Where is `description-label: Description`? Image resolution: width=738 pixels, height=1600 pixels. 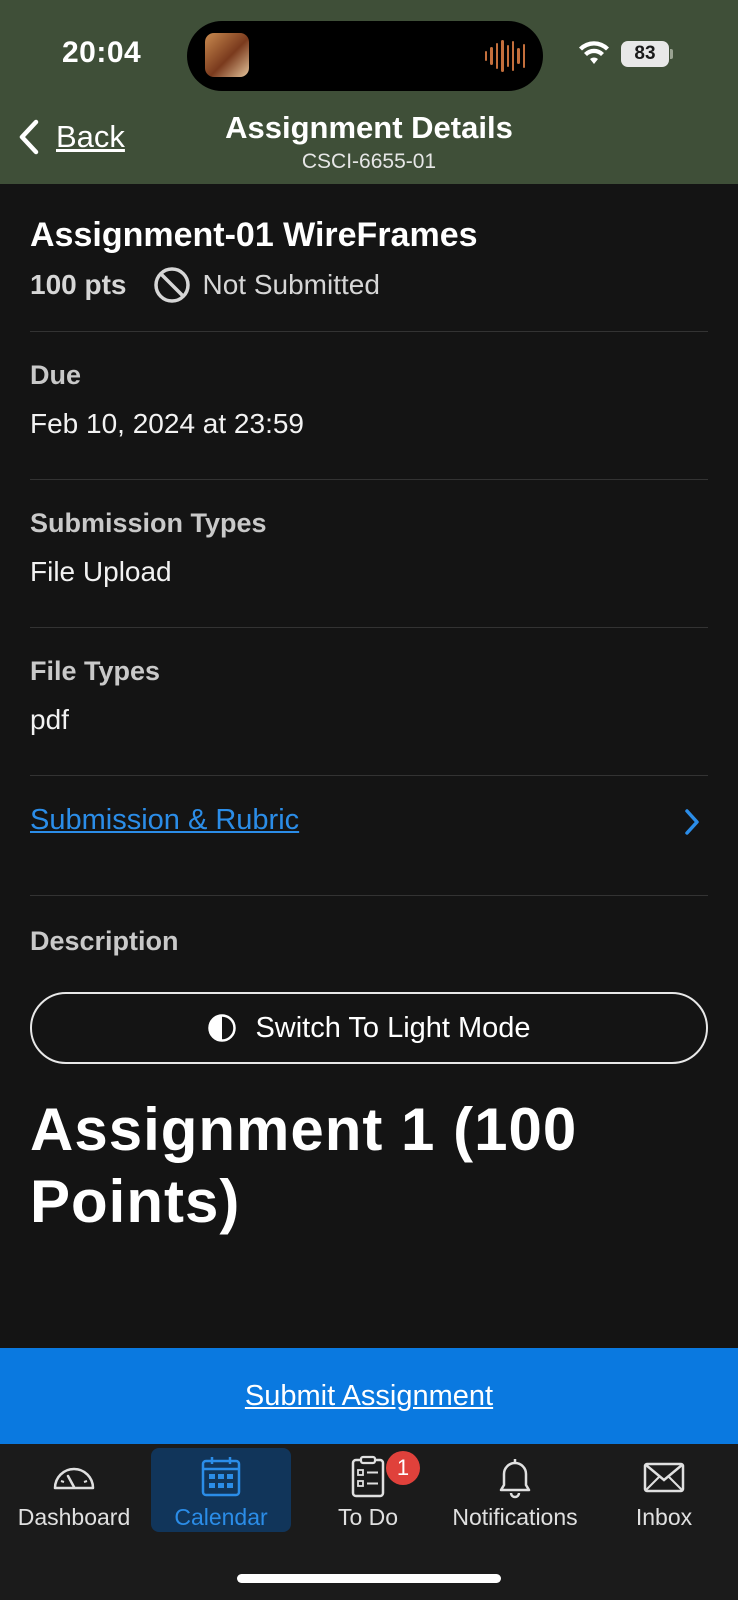
description-label: Description is located at coordinates (104, 941).